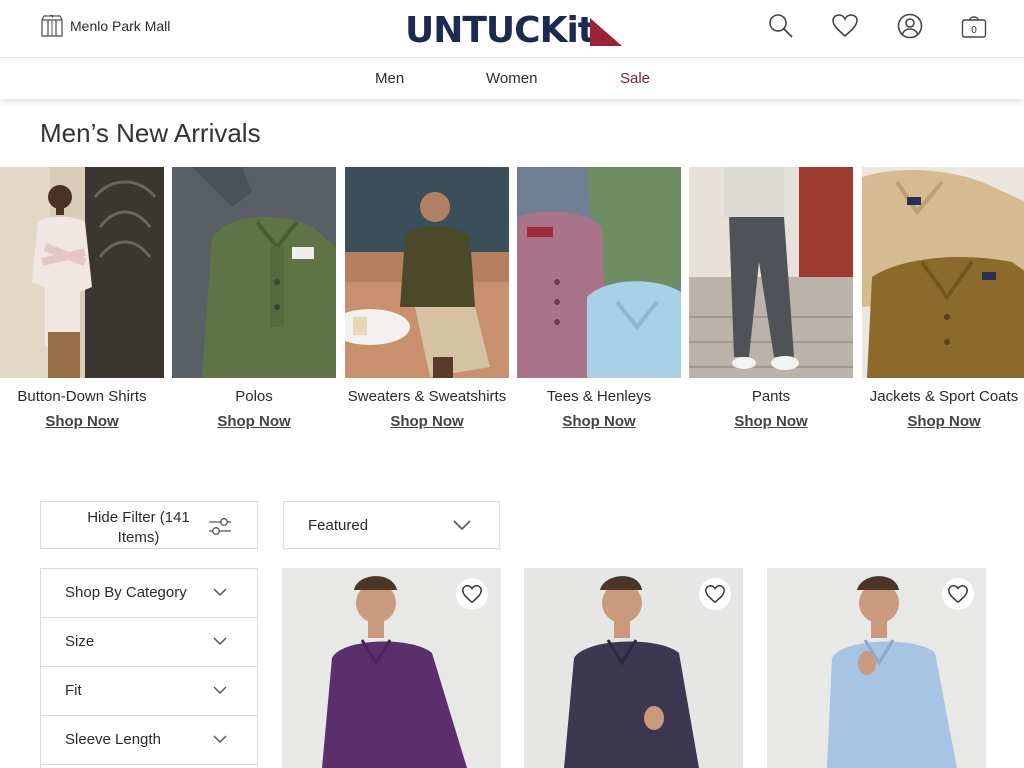 This screenshot has height=768, width=1024. What do you see at coordinates (52, 26) in the screenshot?
I see `store-icon` at bounding box center [52, 26].